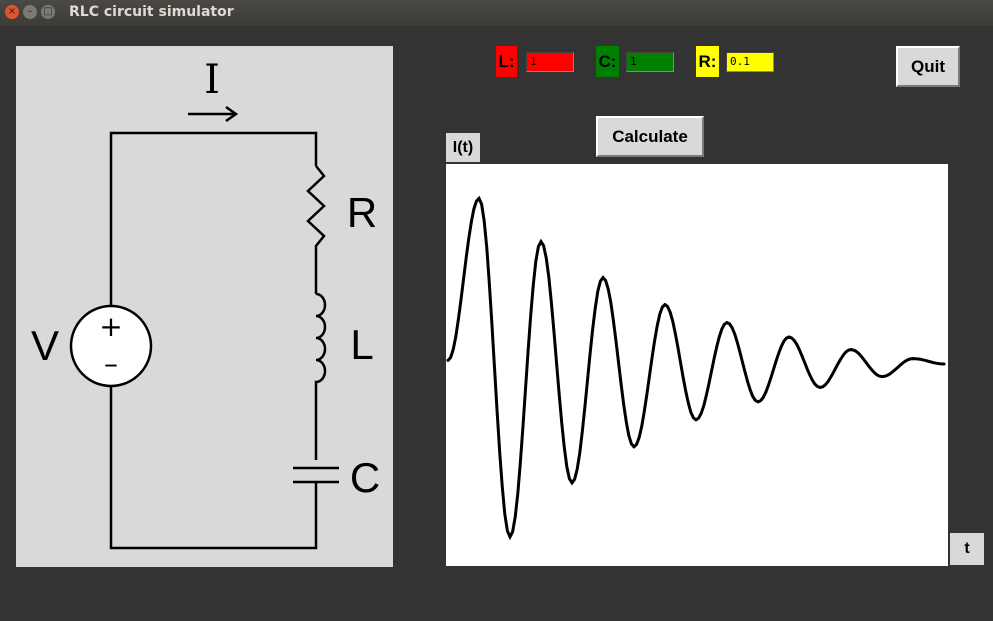 The width and height of the screenshot is (993, 621). What do you see at coordinates (48, 12) in the screenshot?
I see `maximize-icon: □` at bounding box center [48, 12].